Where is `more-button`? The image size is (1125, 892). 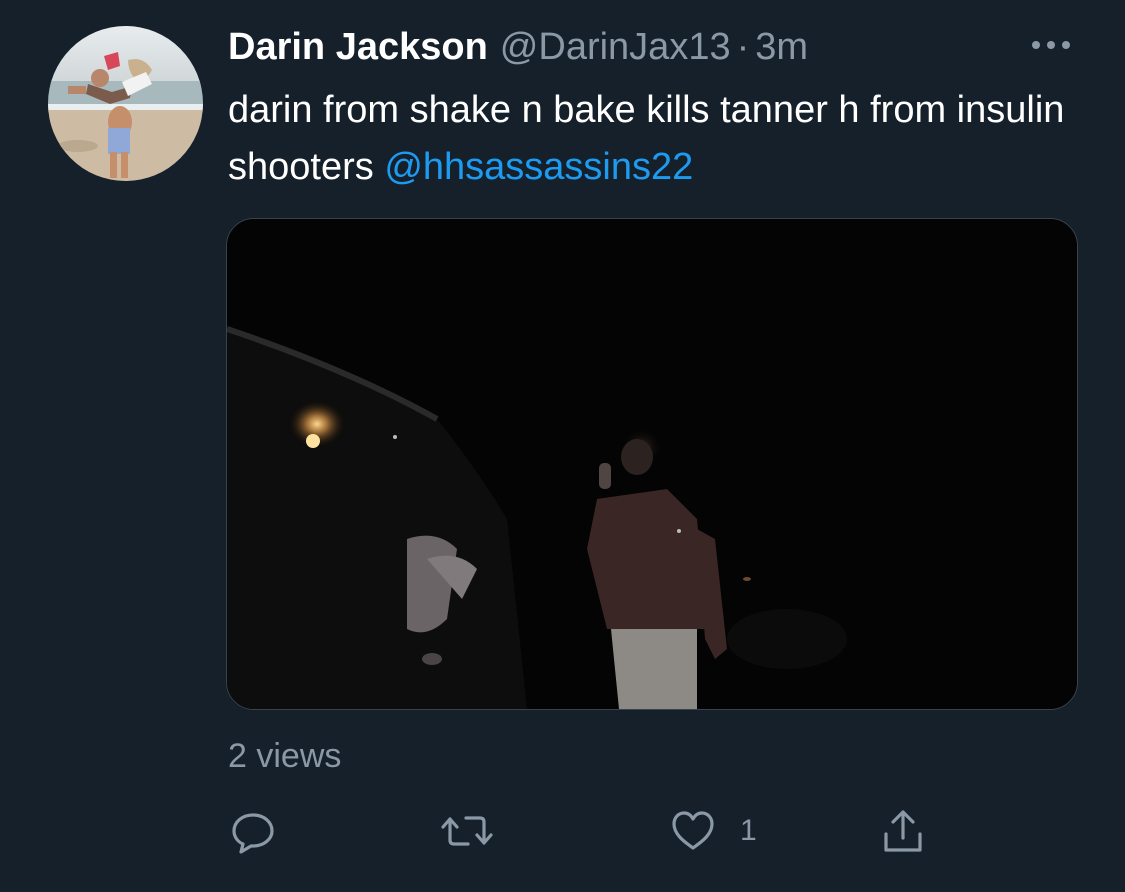 more-button is located at coordinates (1051, 45).